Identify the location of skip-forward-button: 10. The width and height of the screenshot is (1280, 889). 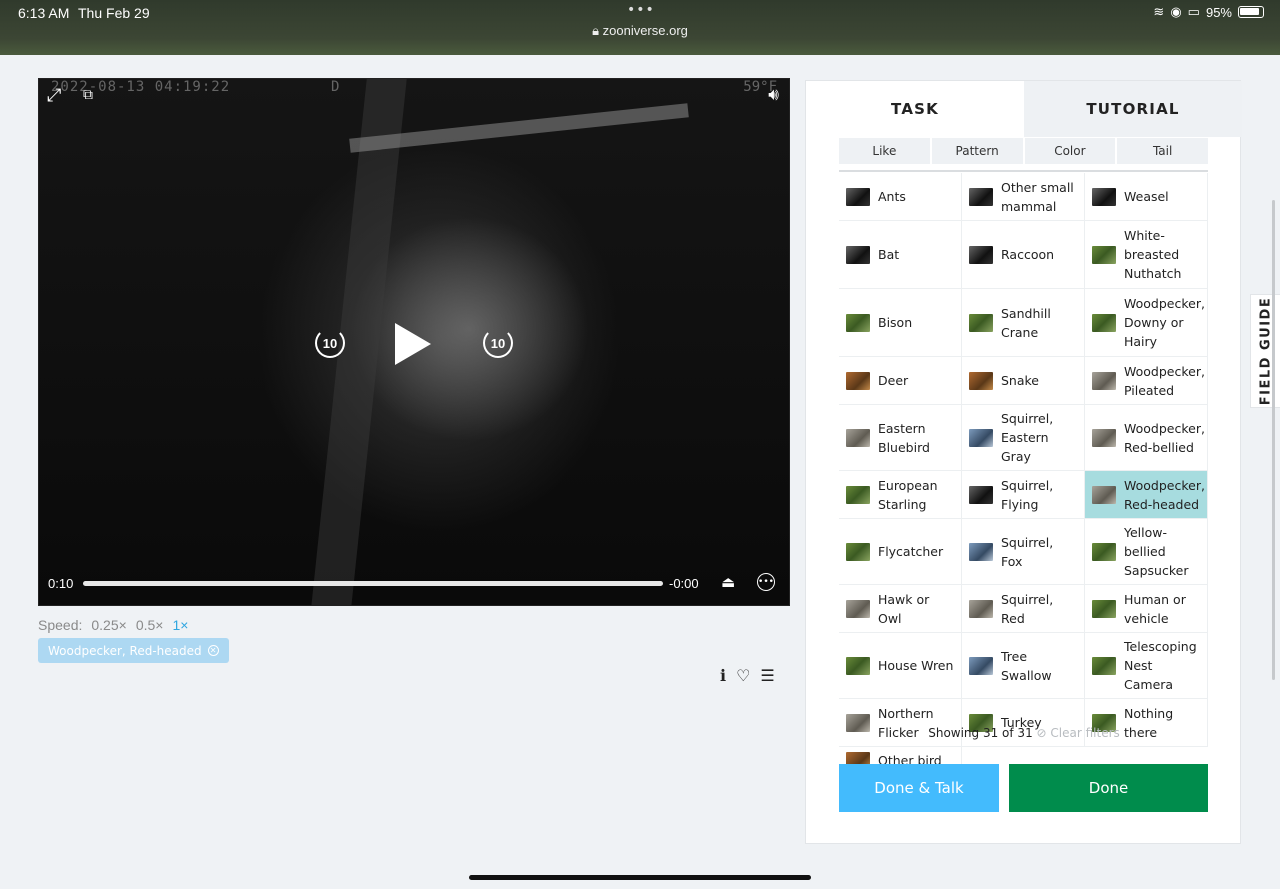
(498, 343).